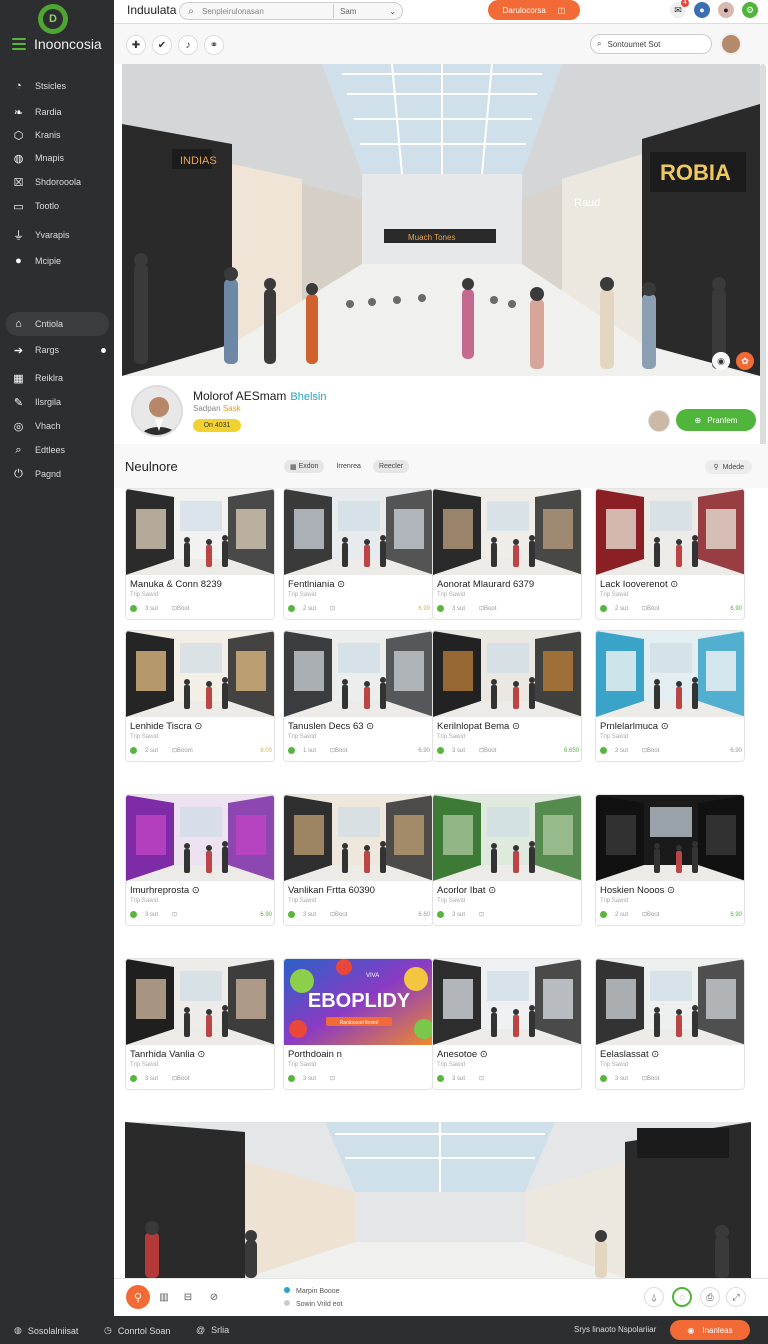  Describe the element at coordinates (200, 860) in the screenshot. I see `store-card: Imurhreprosta ⊙ Trip Sawid 3 sut ⊡ 6.90` at that location.